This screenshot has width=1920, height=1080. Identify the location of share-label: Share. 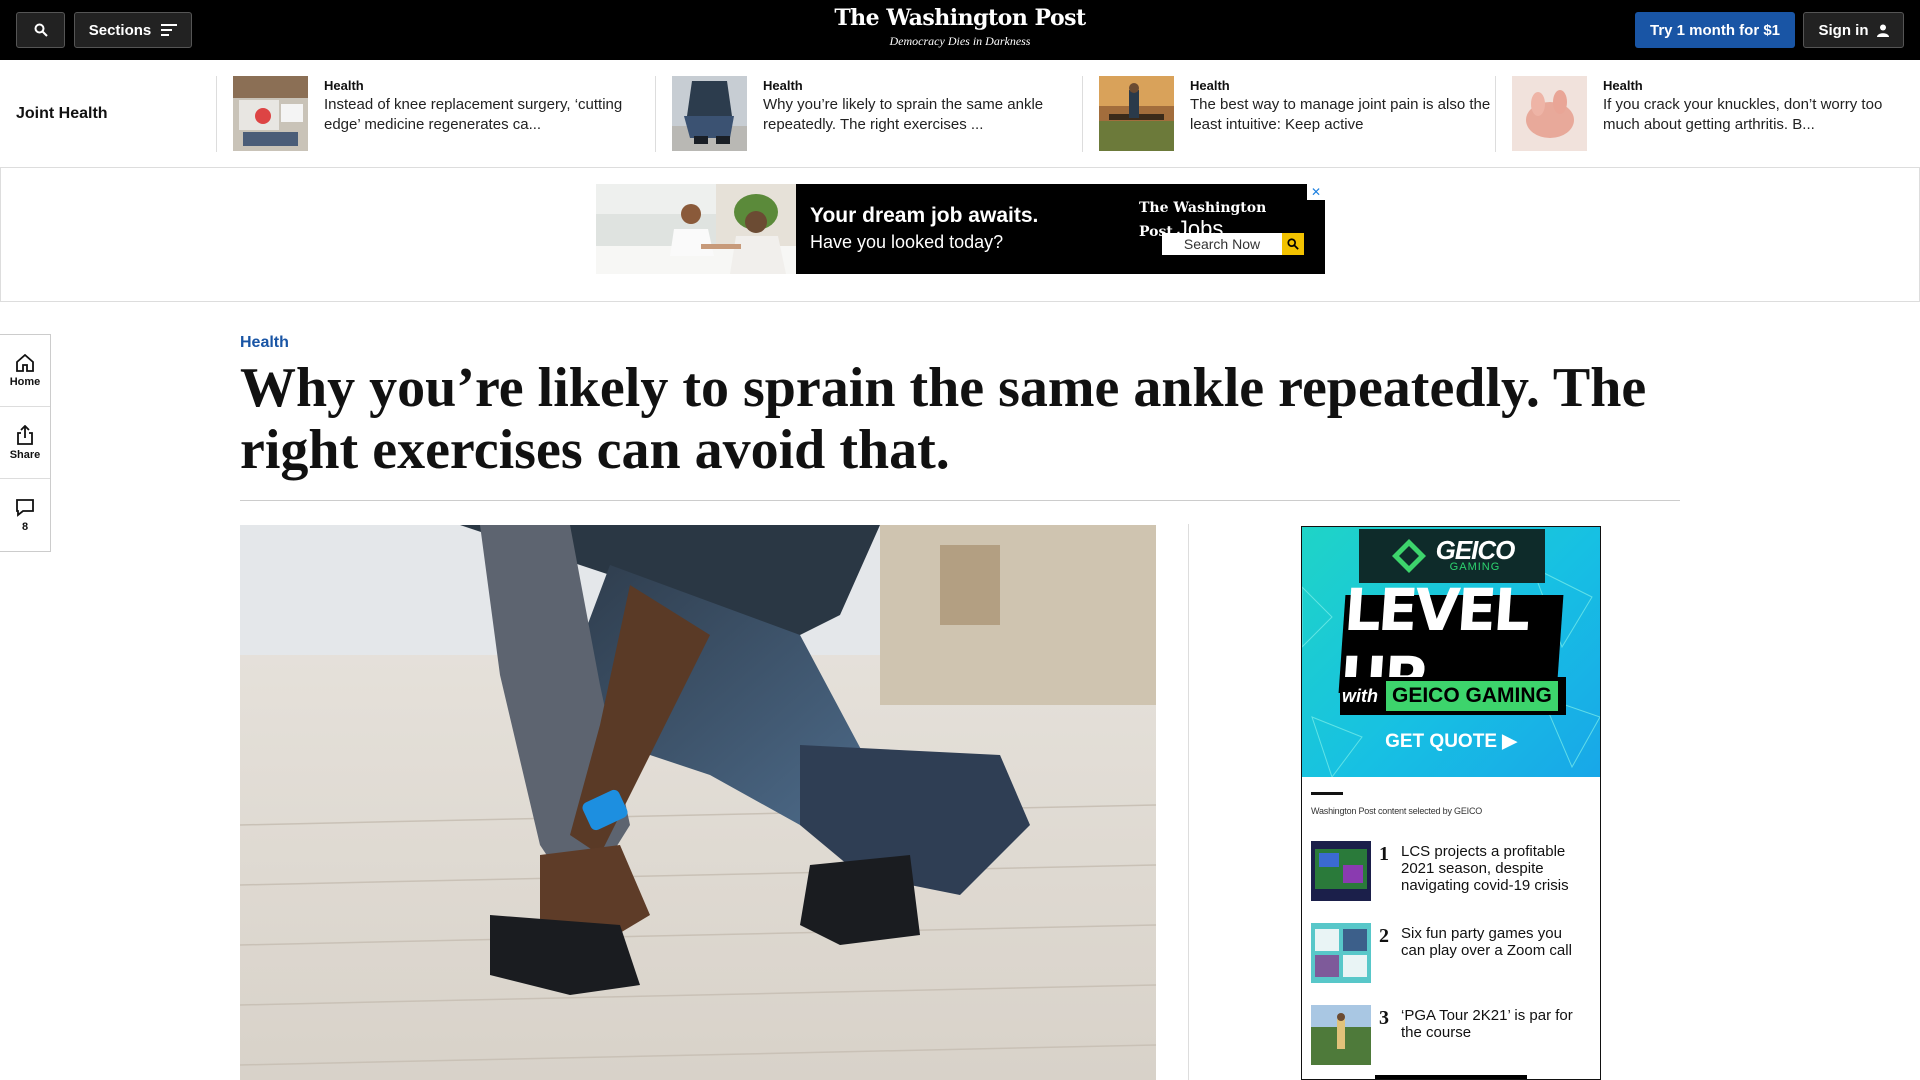
(25, 454).